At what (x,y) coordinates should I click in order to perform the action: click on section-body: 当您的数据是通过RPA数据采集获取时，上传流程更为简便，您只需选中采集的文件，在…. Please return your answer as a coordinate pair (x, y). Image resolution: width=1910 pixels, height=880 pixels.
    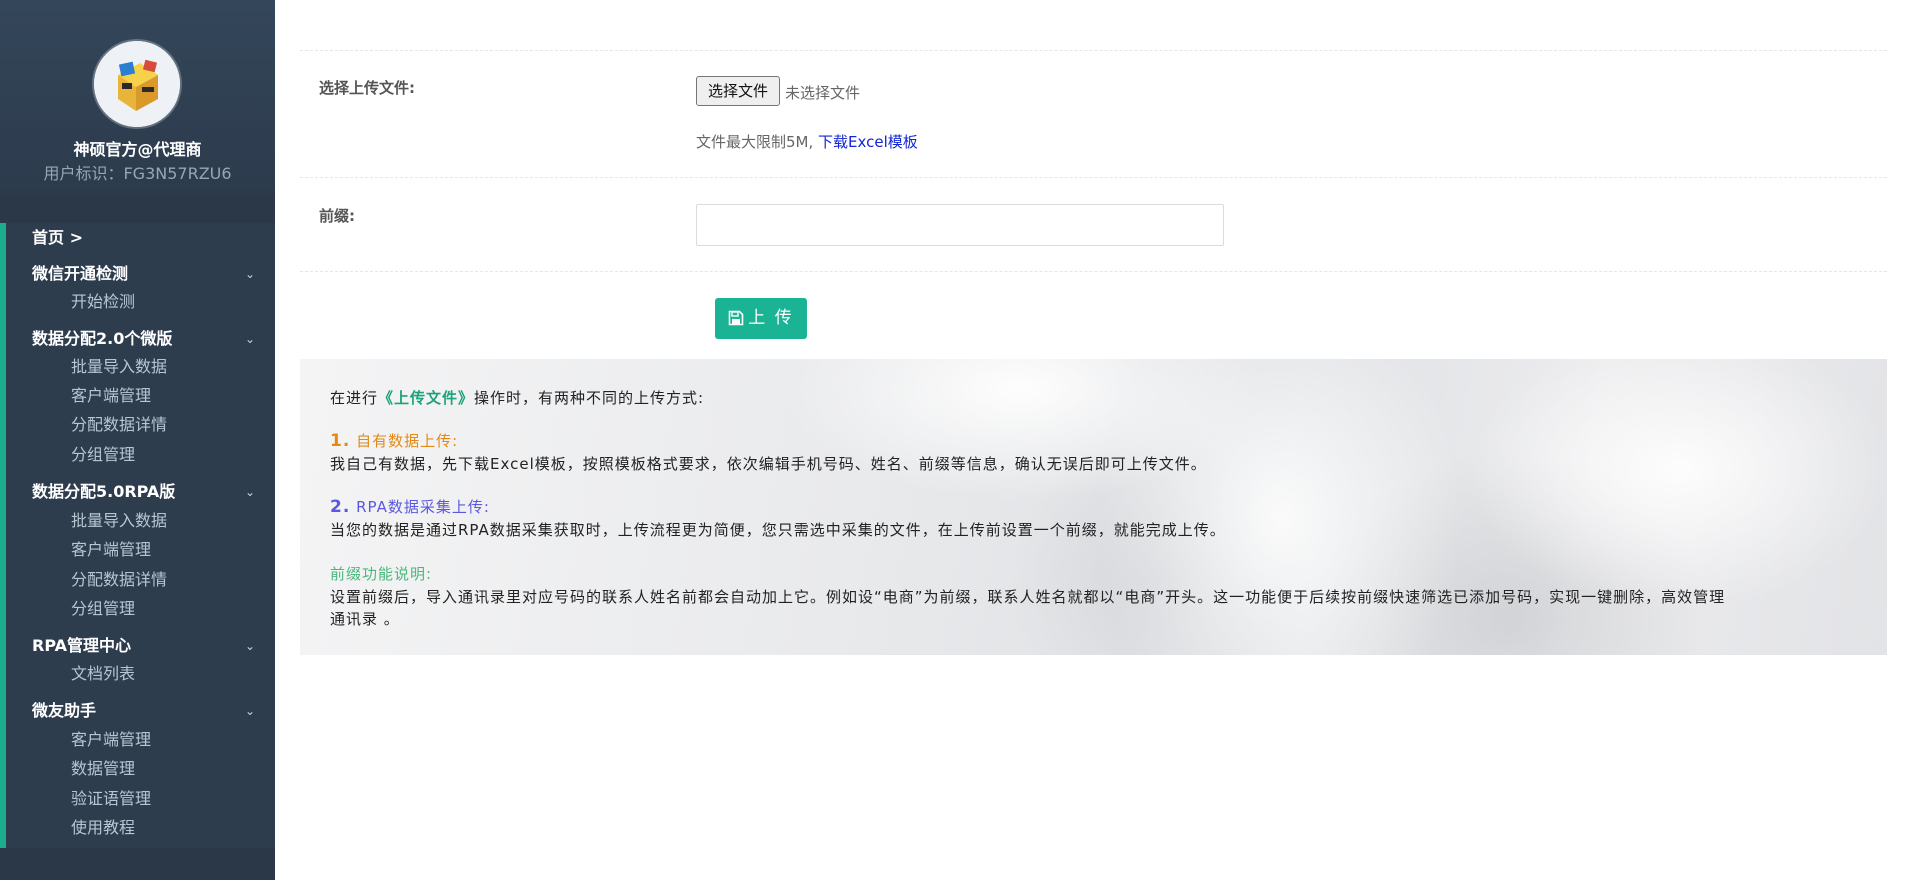
    Looking at the image, I should click on (778, 530).